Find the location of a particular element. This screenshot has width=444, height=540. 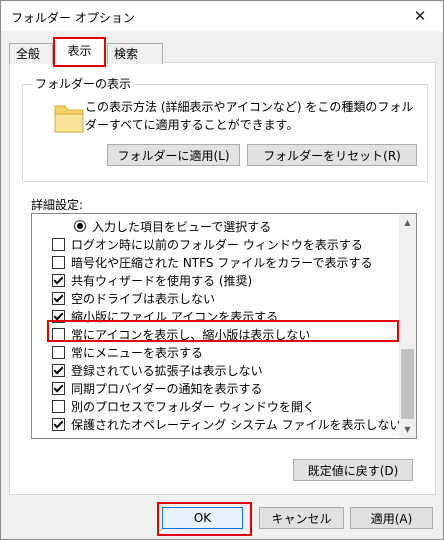

list-item: 空のドライブは表示しない is located at coordinates (133, 298).